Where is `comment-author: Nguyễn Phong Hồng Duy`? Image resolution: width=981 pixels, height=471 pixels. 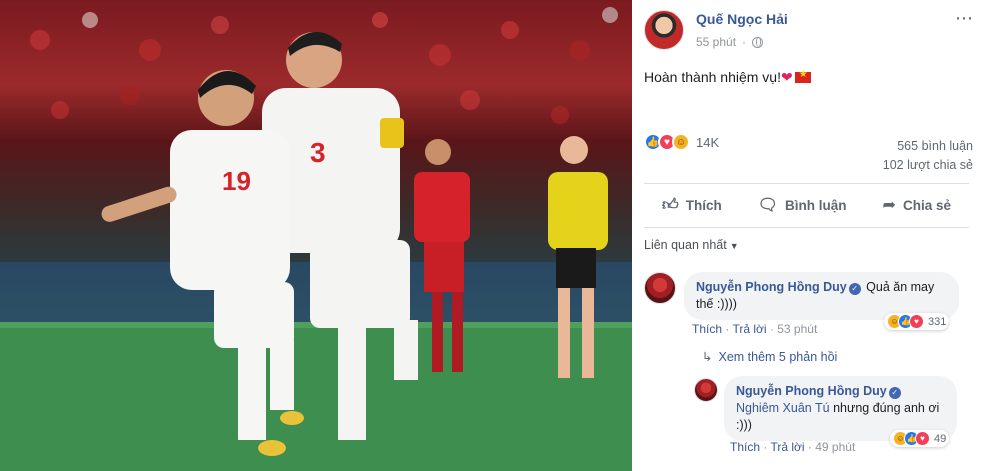 comment-author: Nguyễn Phong Hồng Duy is located at coordinates (771, 287).